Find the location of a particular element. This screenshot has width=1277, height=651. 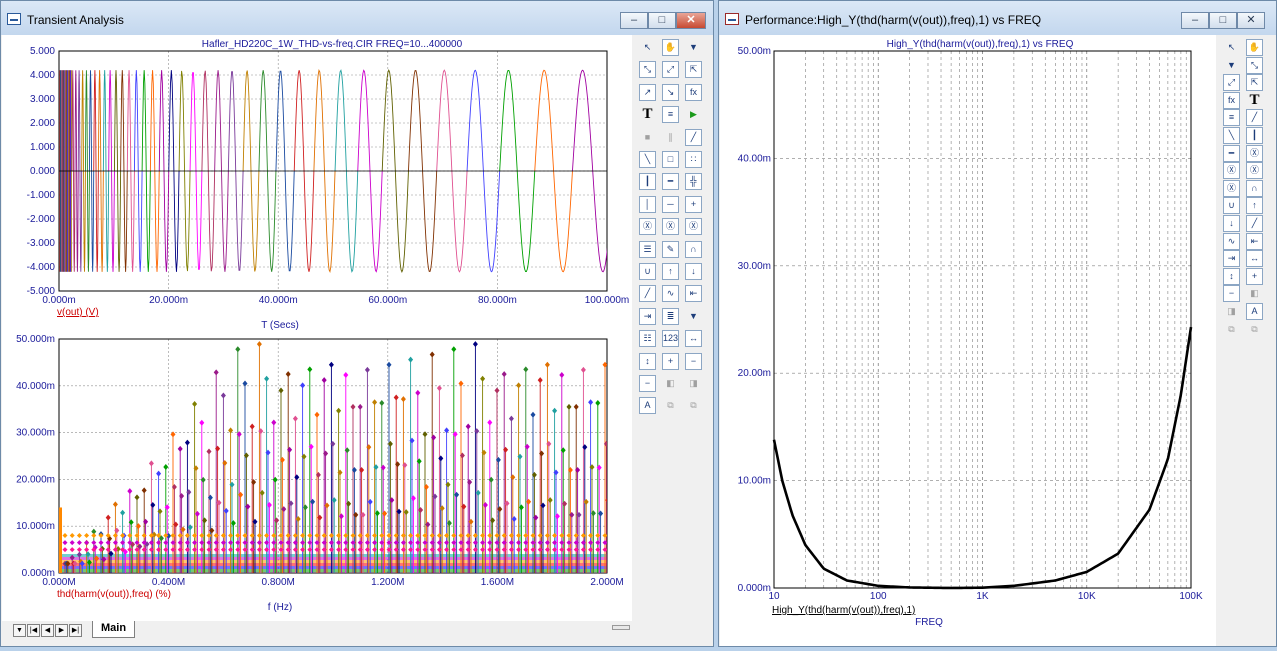

vertical-minor-icon: │ is located at coordinates (647, 204).